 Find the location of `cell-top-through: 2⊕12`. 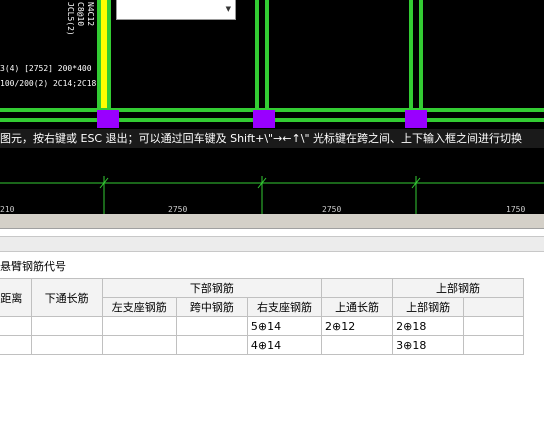

cell-top-through: 2⊕12 is located at coordinates (357, 326).